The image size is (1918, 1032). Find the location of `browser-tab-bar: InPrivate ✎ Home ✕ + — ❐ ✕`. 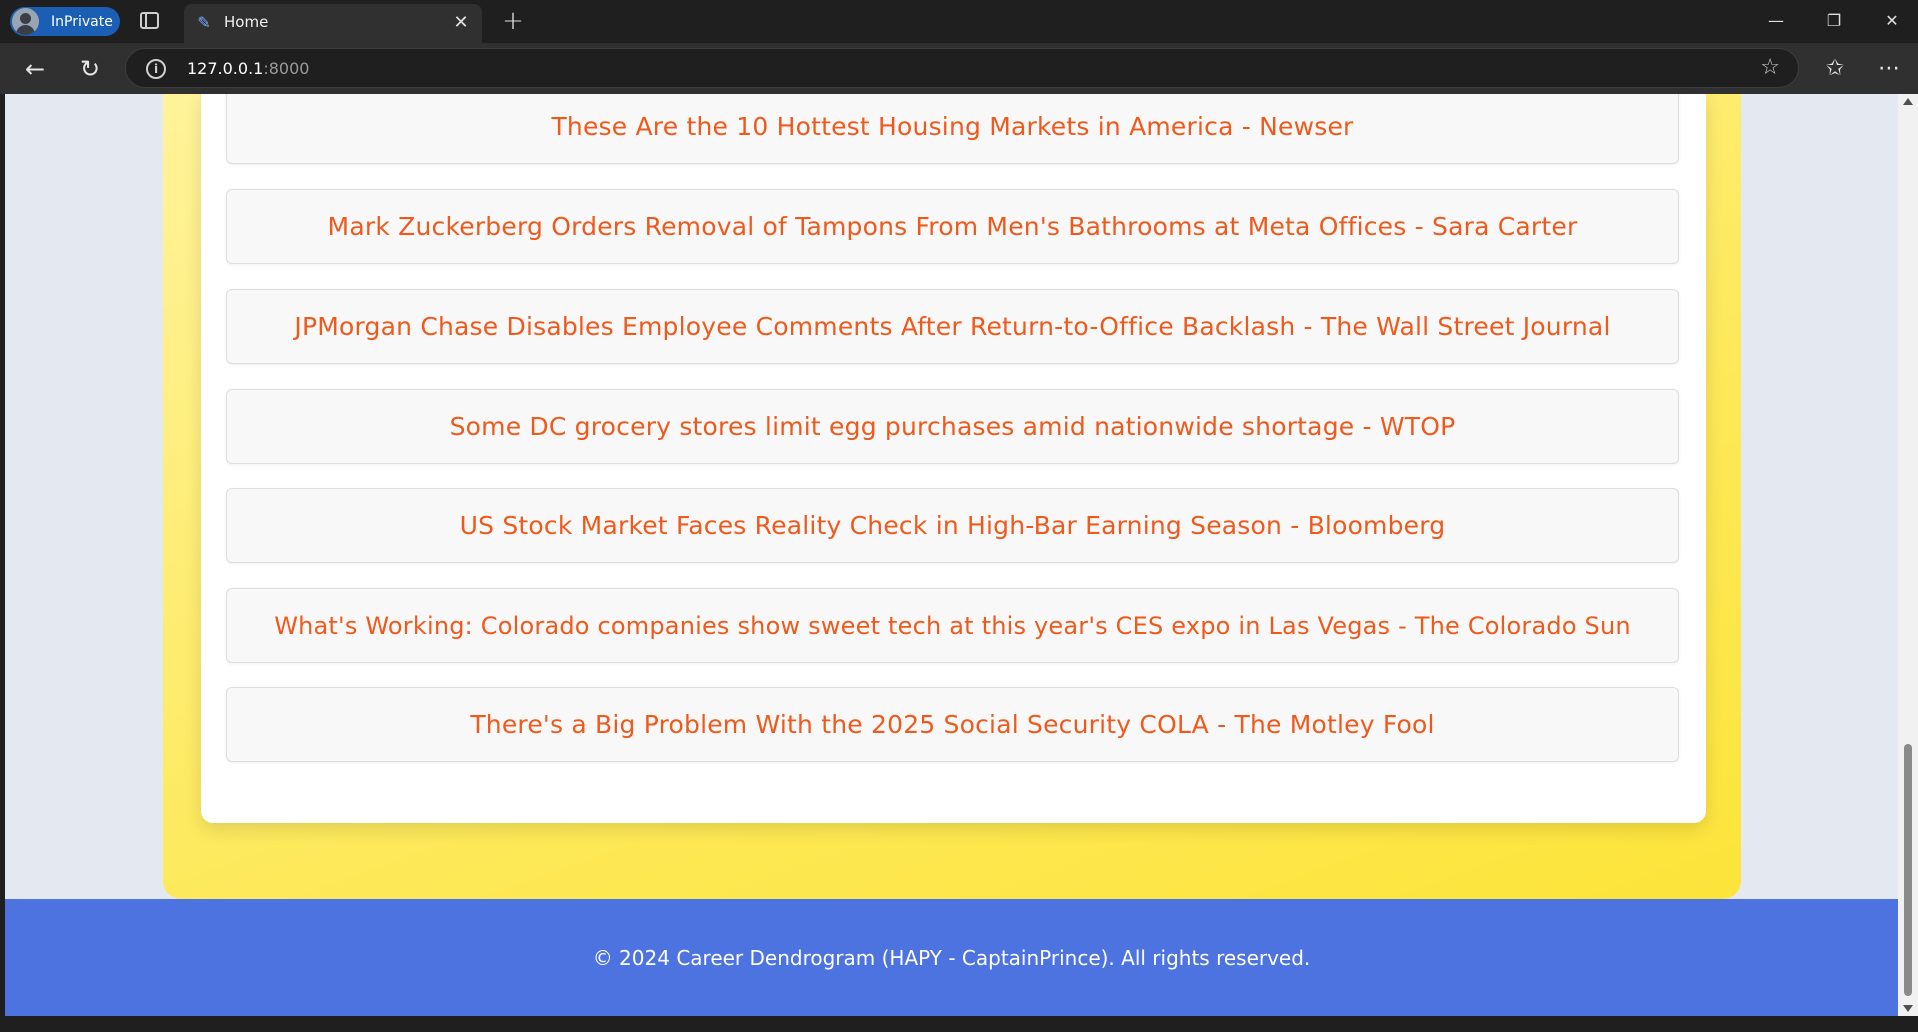

browser-tab-bar: InPrivate ✎ Home ✕ + — ❐ ✕ is located at coordinates (959, 21).